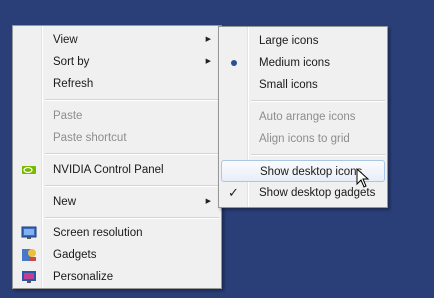 The height and width of the screenshot is (298, 434). I want to click on checkmark-icon: ✓, so click(233, 192).